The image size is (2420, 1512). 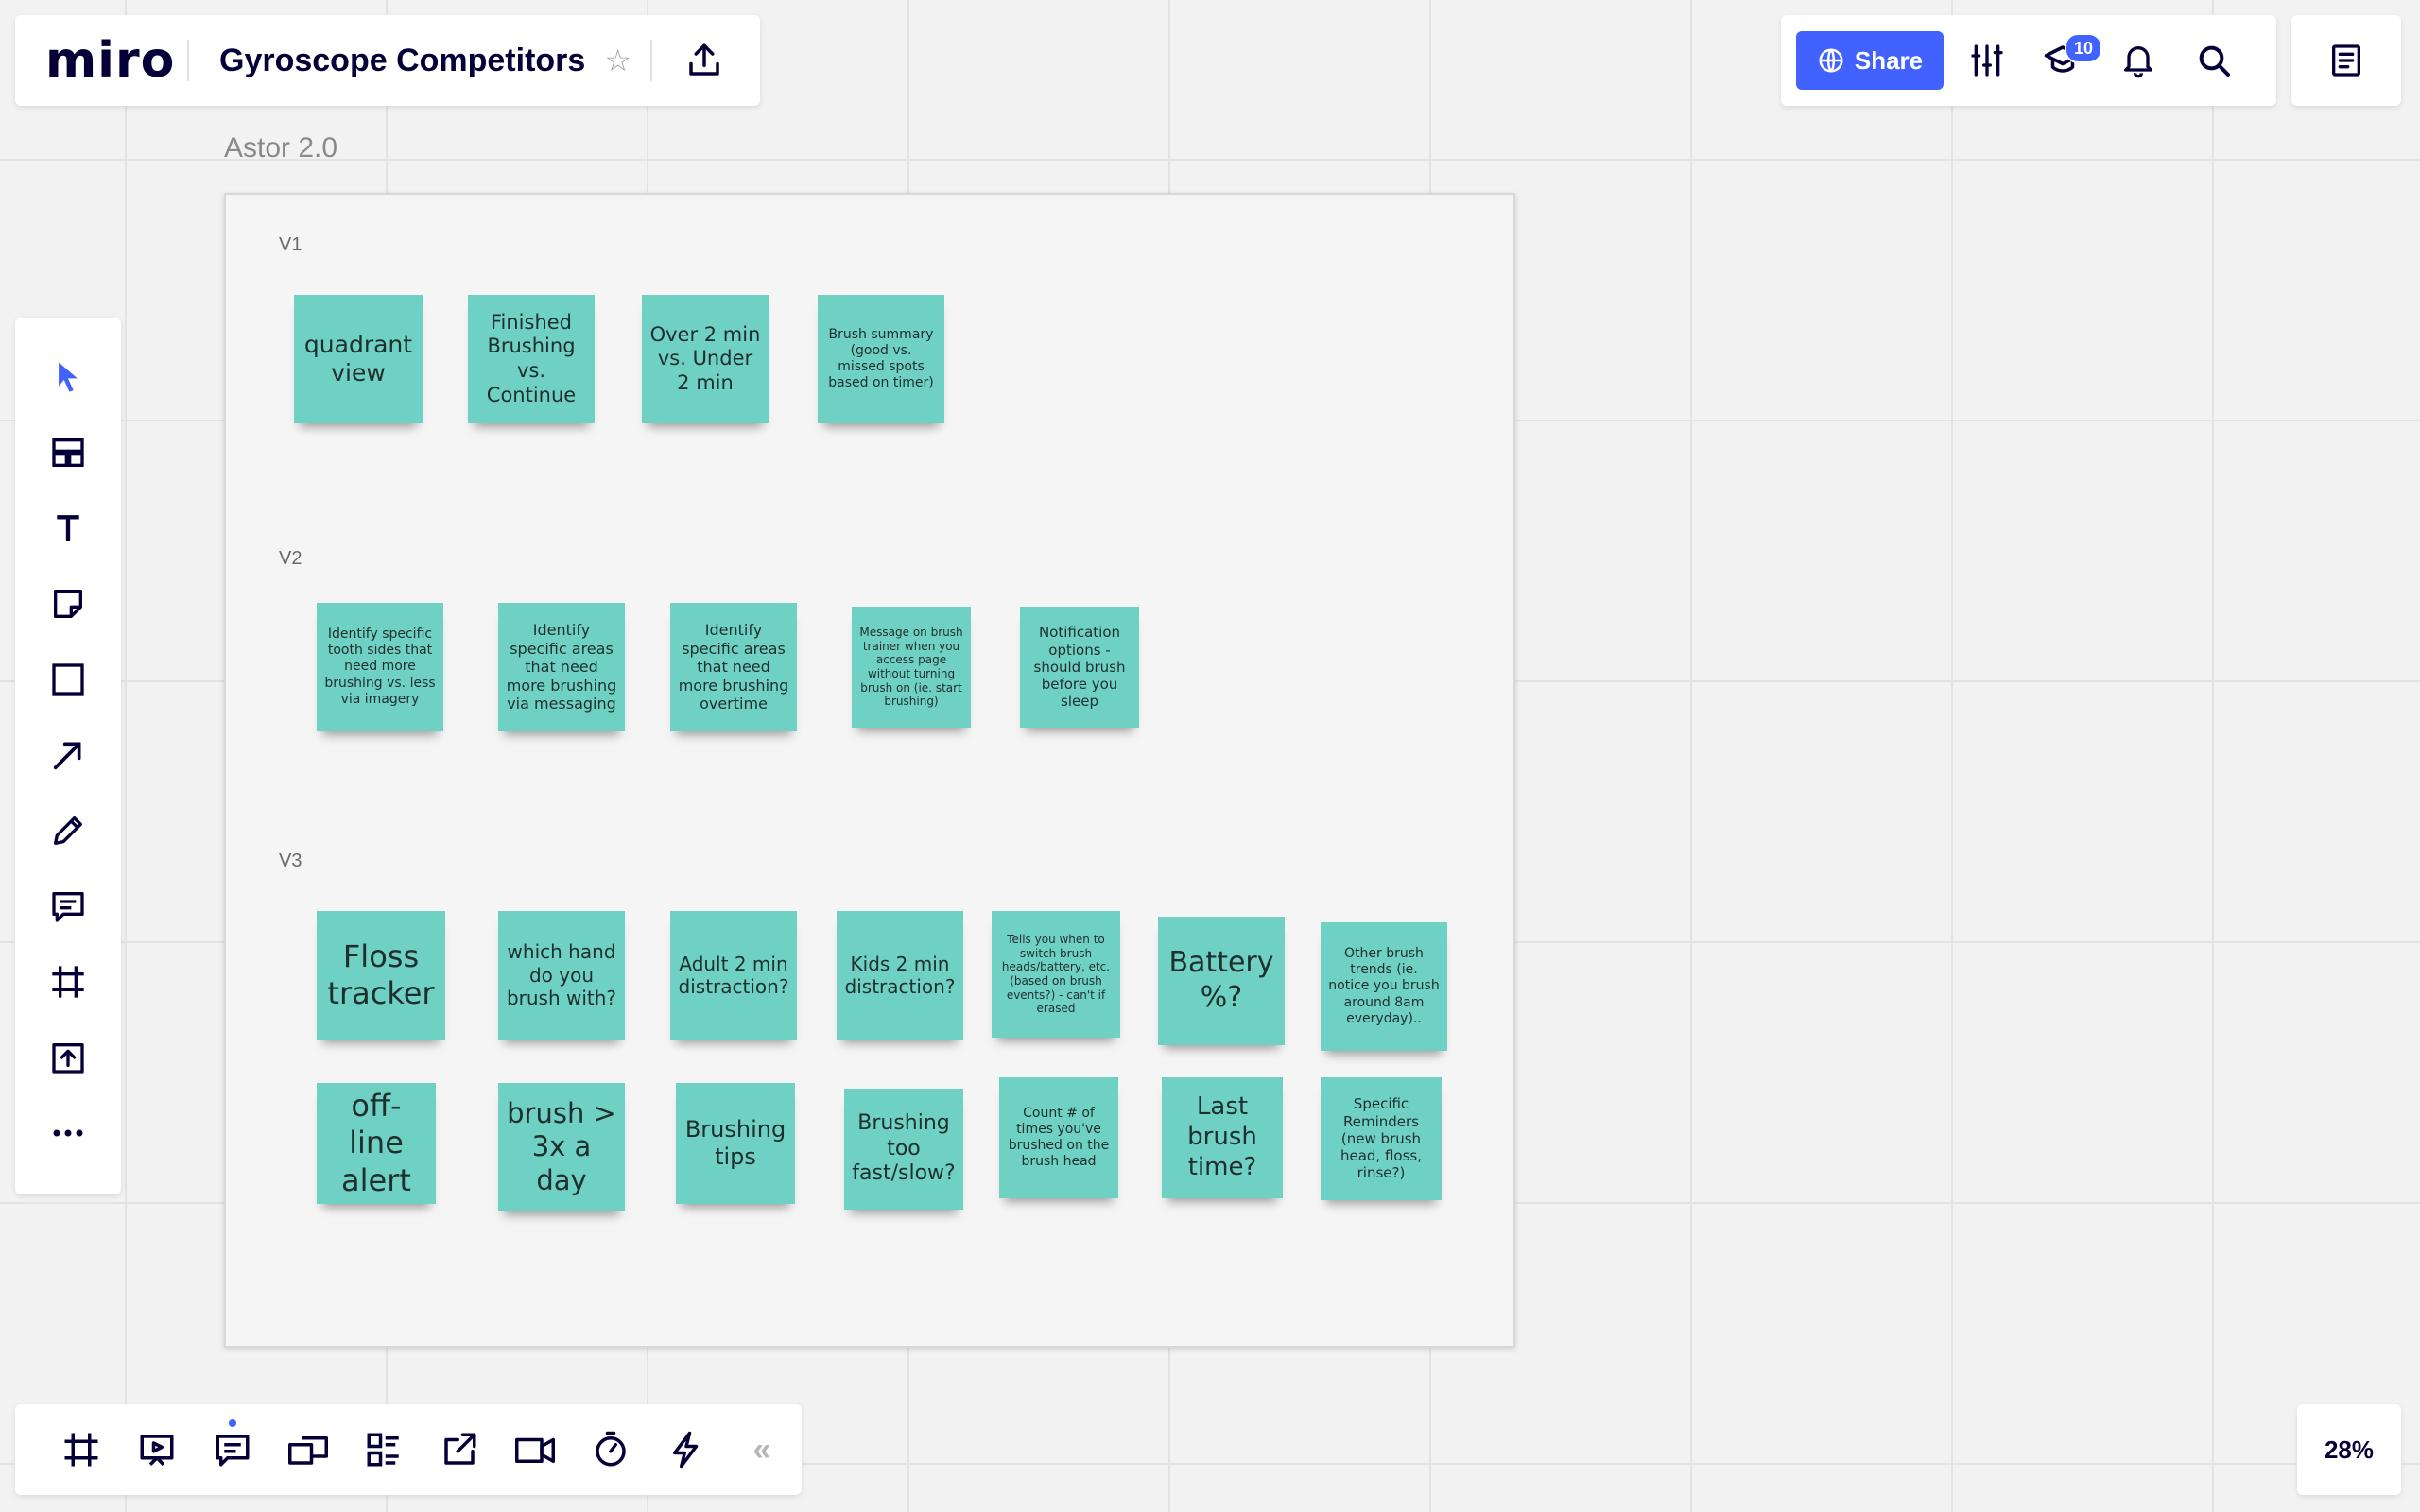 I want to click on share-button: Share, so click(x=1870, y=60).